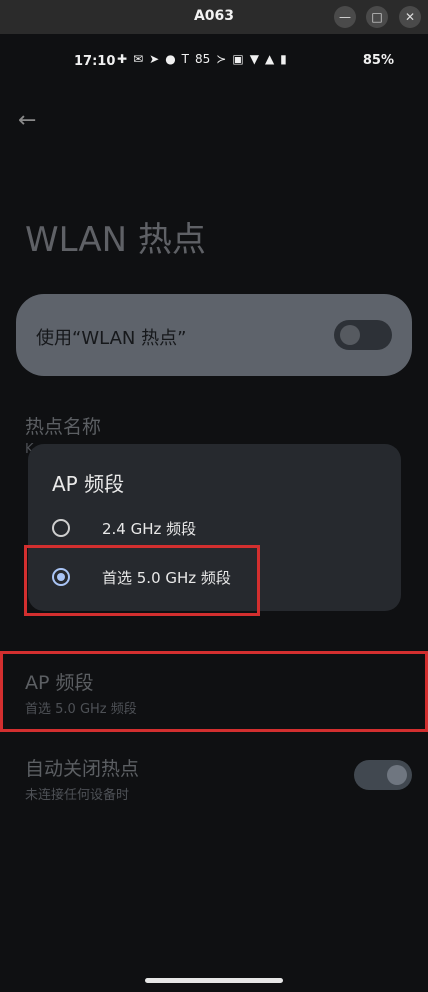 The height and width of the screenshot is (992, 428). What do you see at coordinates (254, 59) in the screenshot?
I see `wifi-icon: ▼` at bounding box center [254, 59].